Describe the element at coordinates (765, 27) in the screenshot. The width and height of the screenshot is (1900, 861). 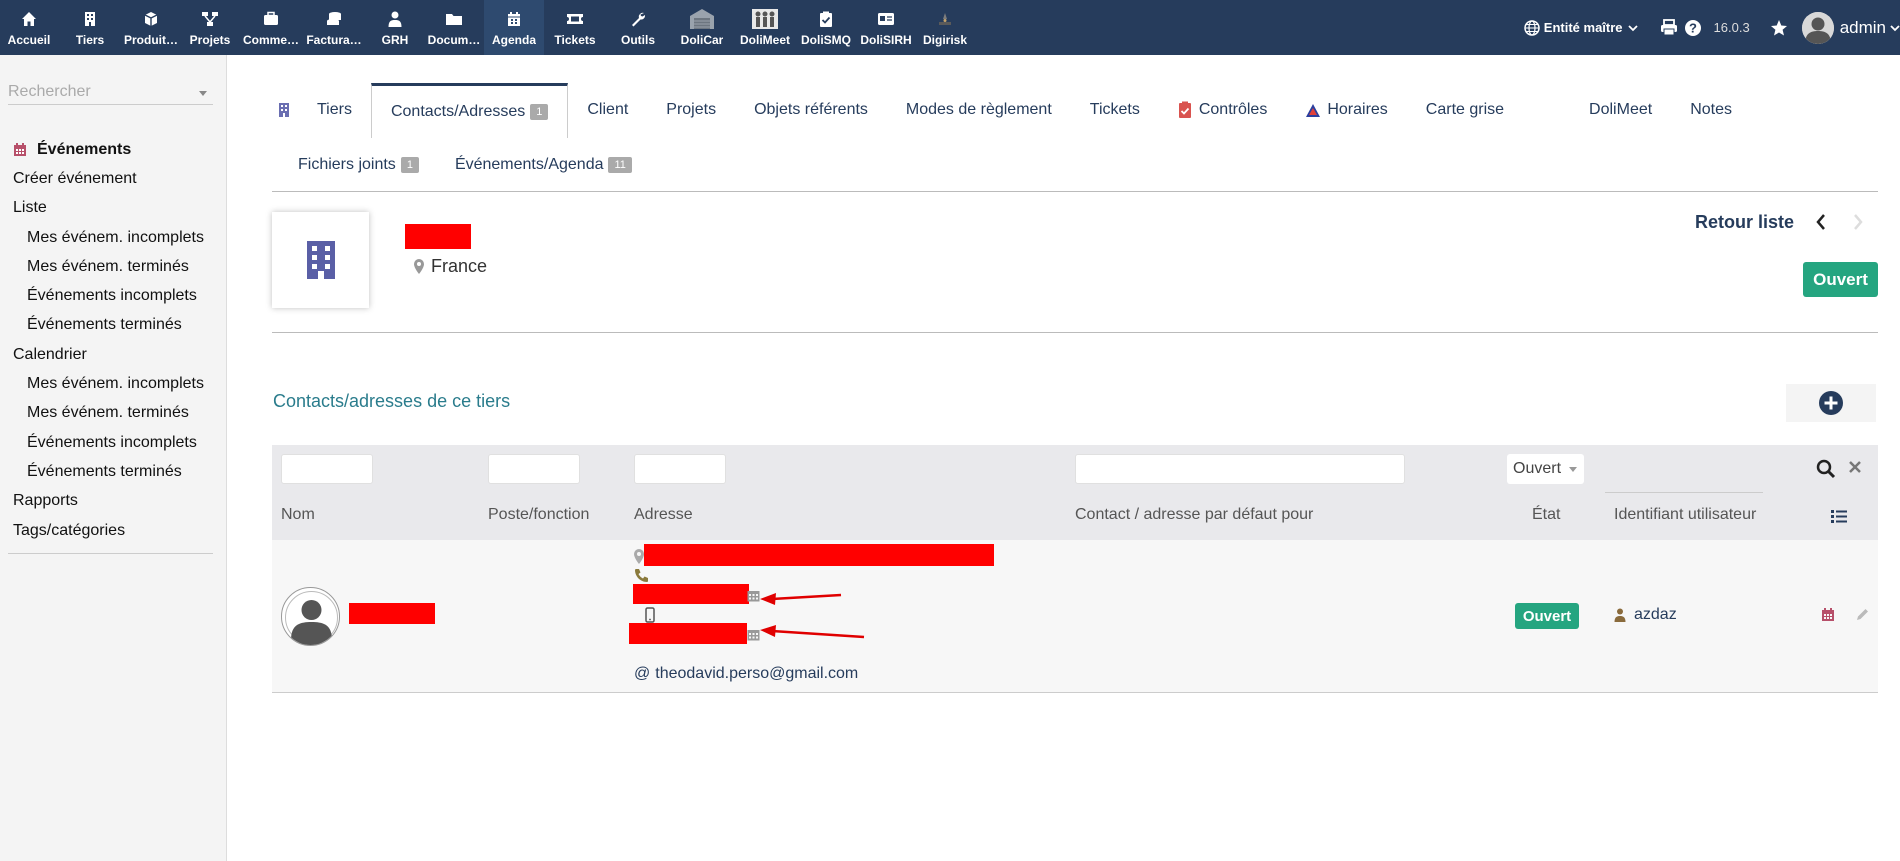
I see `menu-dolimeet: DoliMeet` at that location.